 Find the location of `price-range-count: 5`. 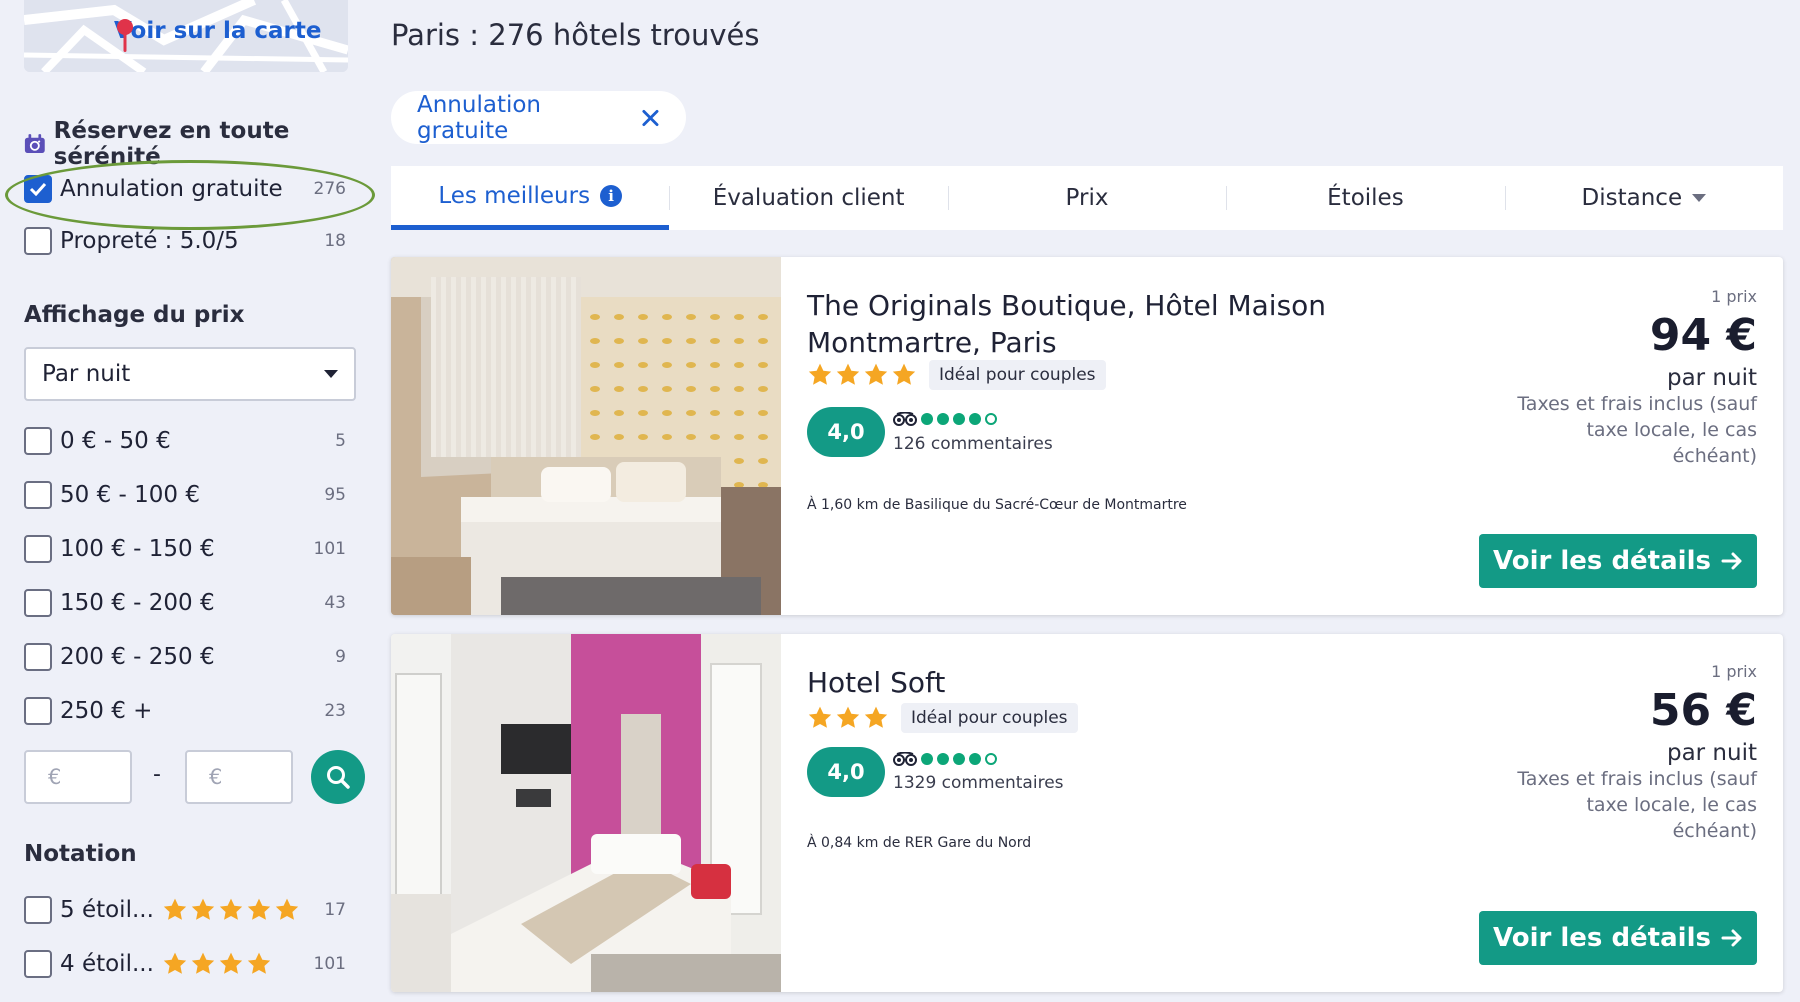

price-range-count: 5 is located at coordinates (340, 441).